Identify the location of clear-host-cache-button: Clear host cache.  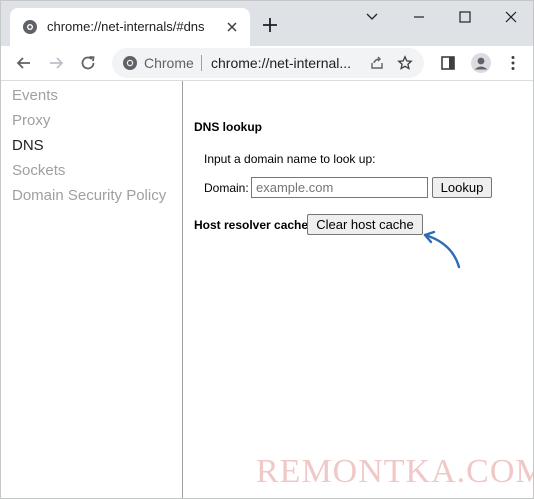
(365, 224).